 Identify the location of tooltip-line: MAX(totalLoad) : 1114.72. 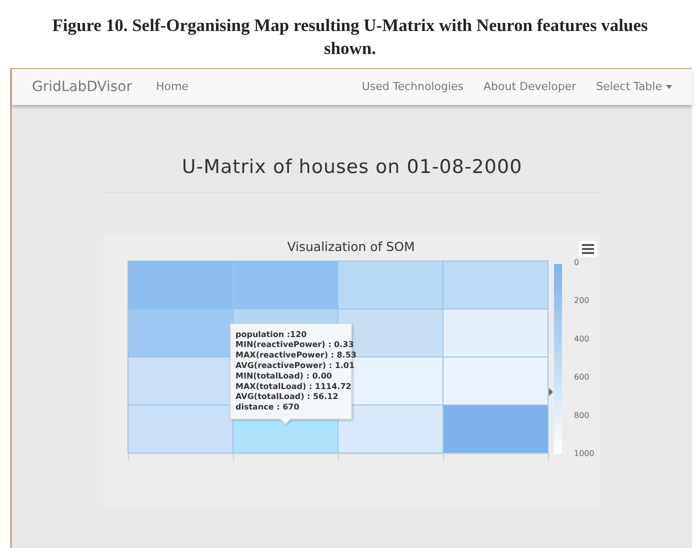
(294, 385).